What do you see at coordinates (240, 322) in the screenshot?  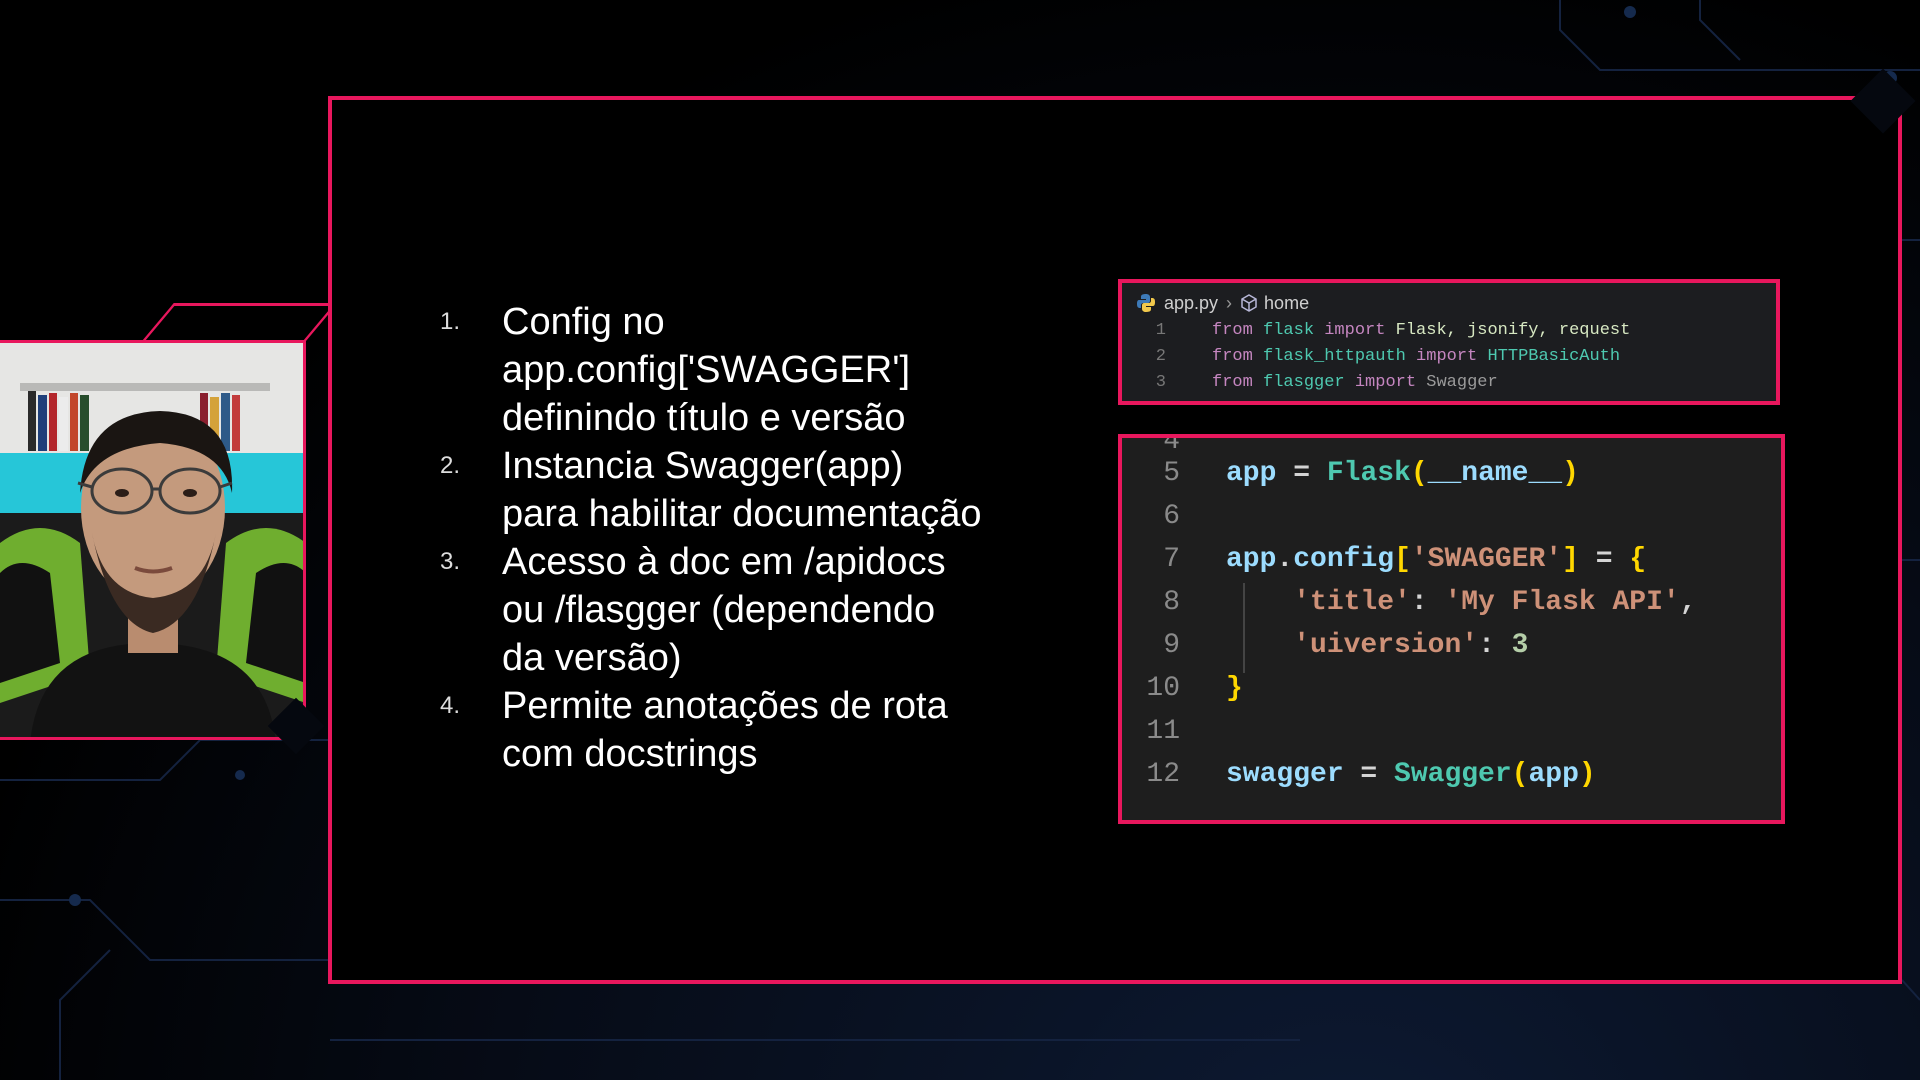 I see `webcam-frame-tab` at bounding box center [240, 322].